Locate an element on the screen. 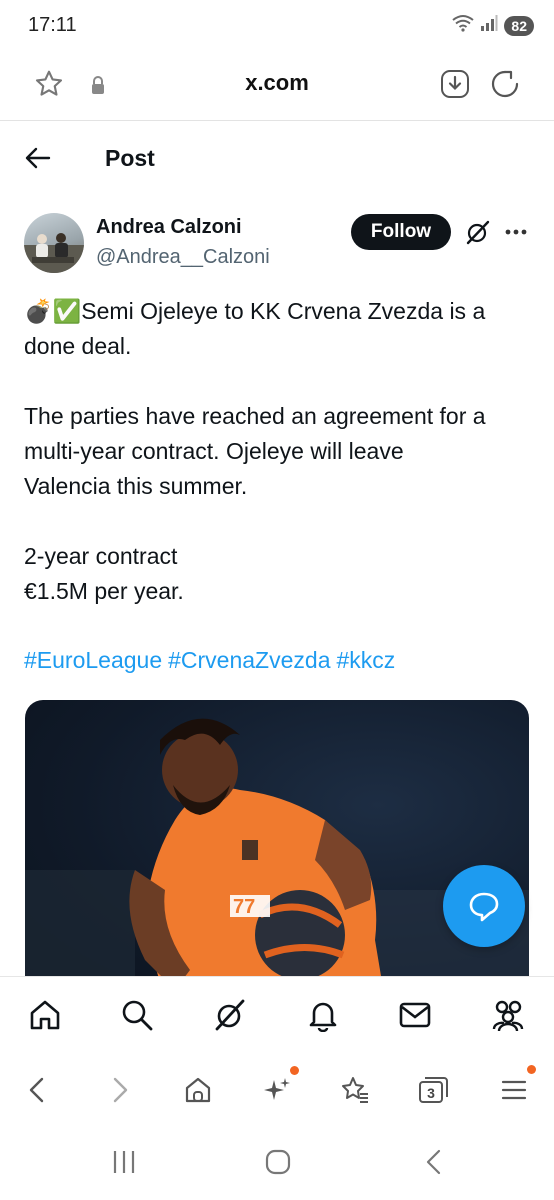 The height and width of the screenshot is (1200, 554). tabs-count: 3 is located at coordinates (431, 1093).